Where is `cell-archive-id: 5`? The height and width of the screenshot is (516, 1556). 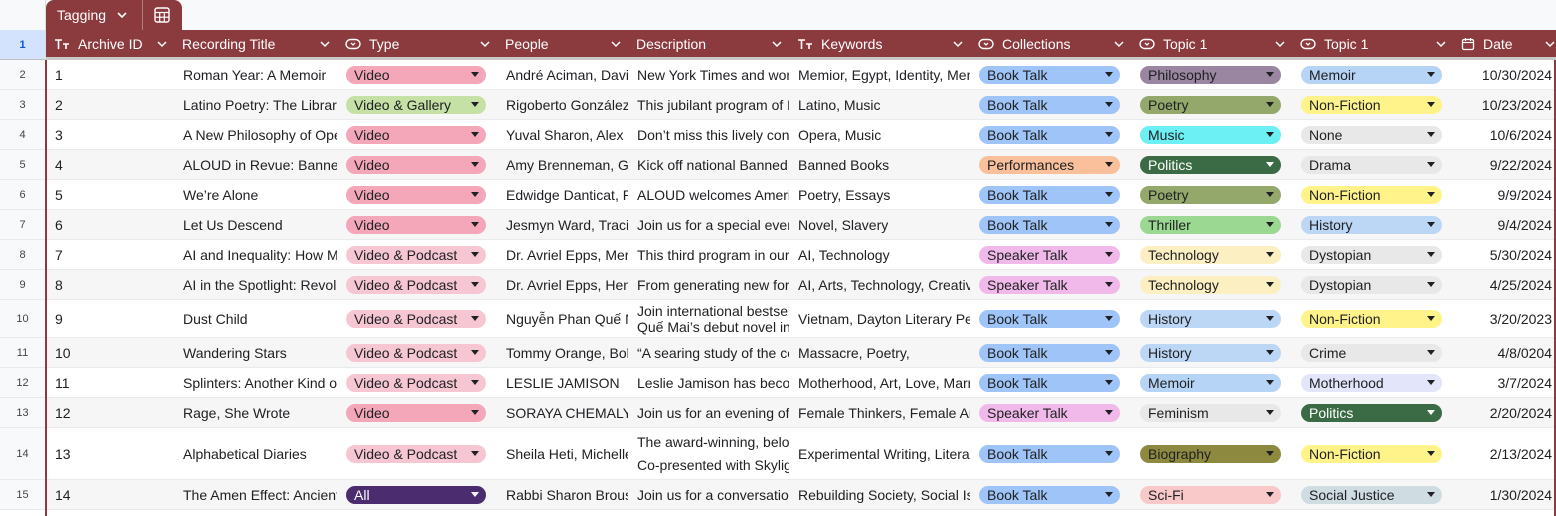 cell-archive-id: 5 is located at coordinates (110, 194).